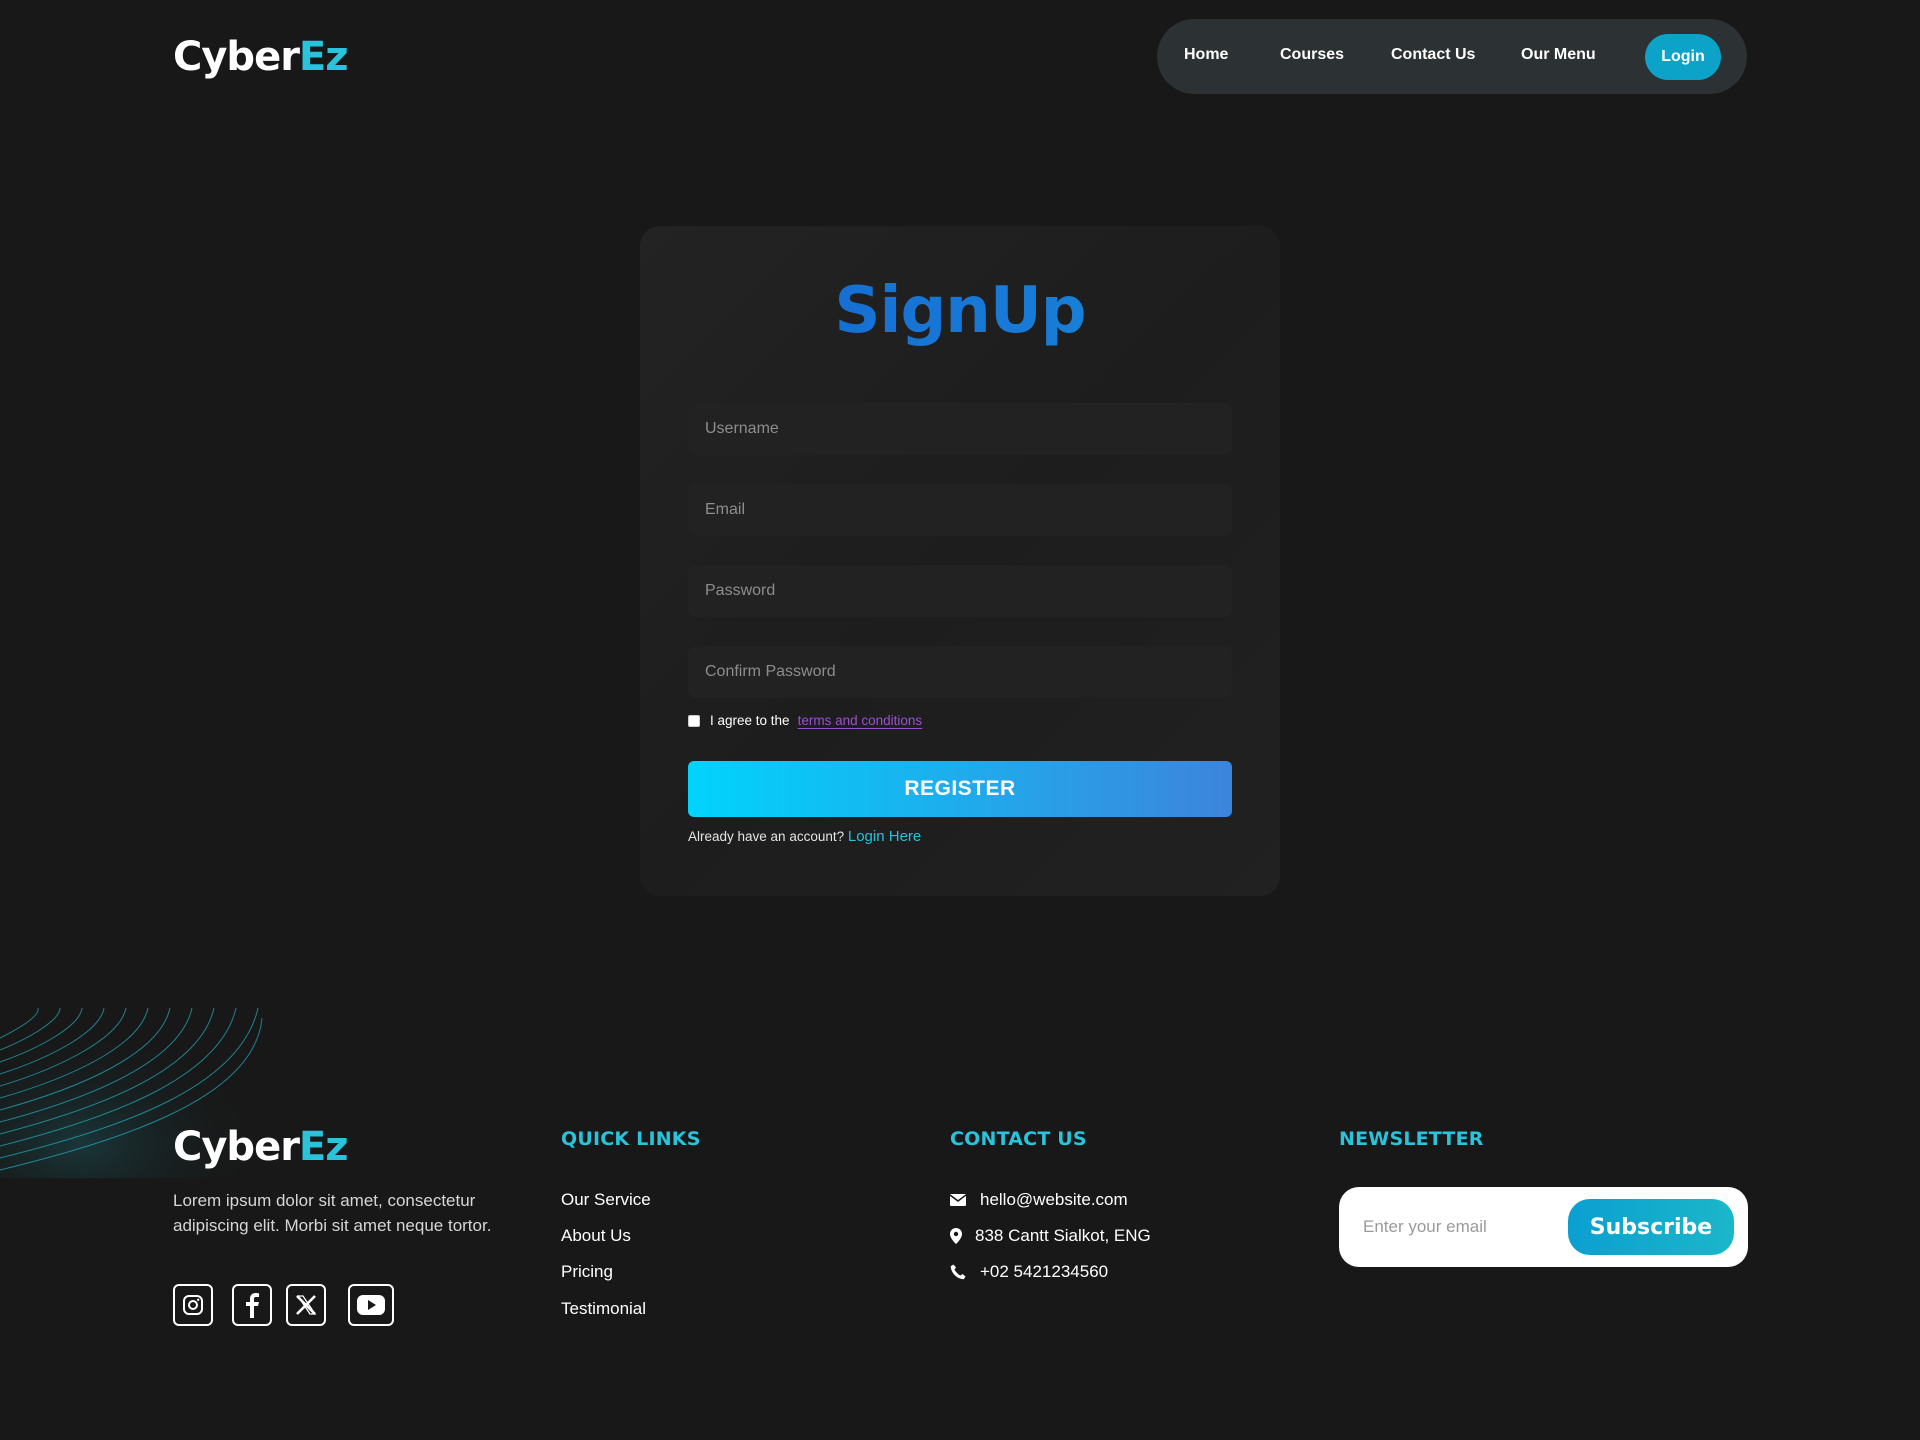 This screenshot has height=1440, width=1920. Describe the element at coordinates (766, 836) in the screenshot. I see `login-prompt: Already have an account?` at that location.